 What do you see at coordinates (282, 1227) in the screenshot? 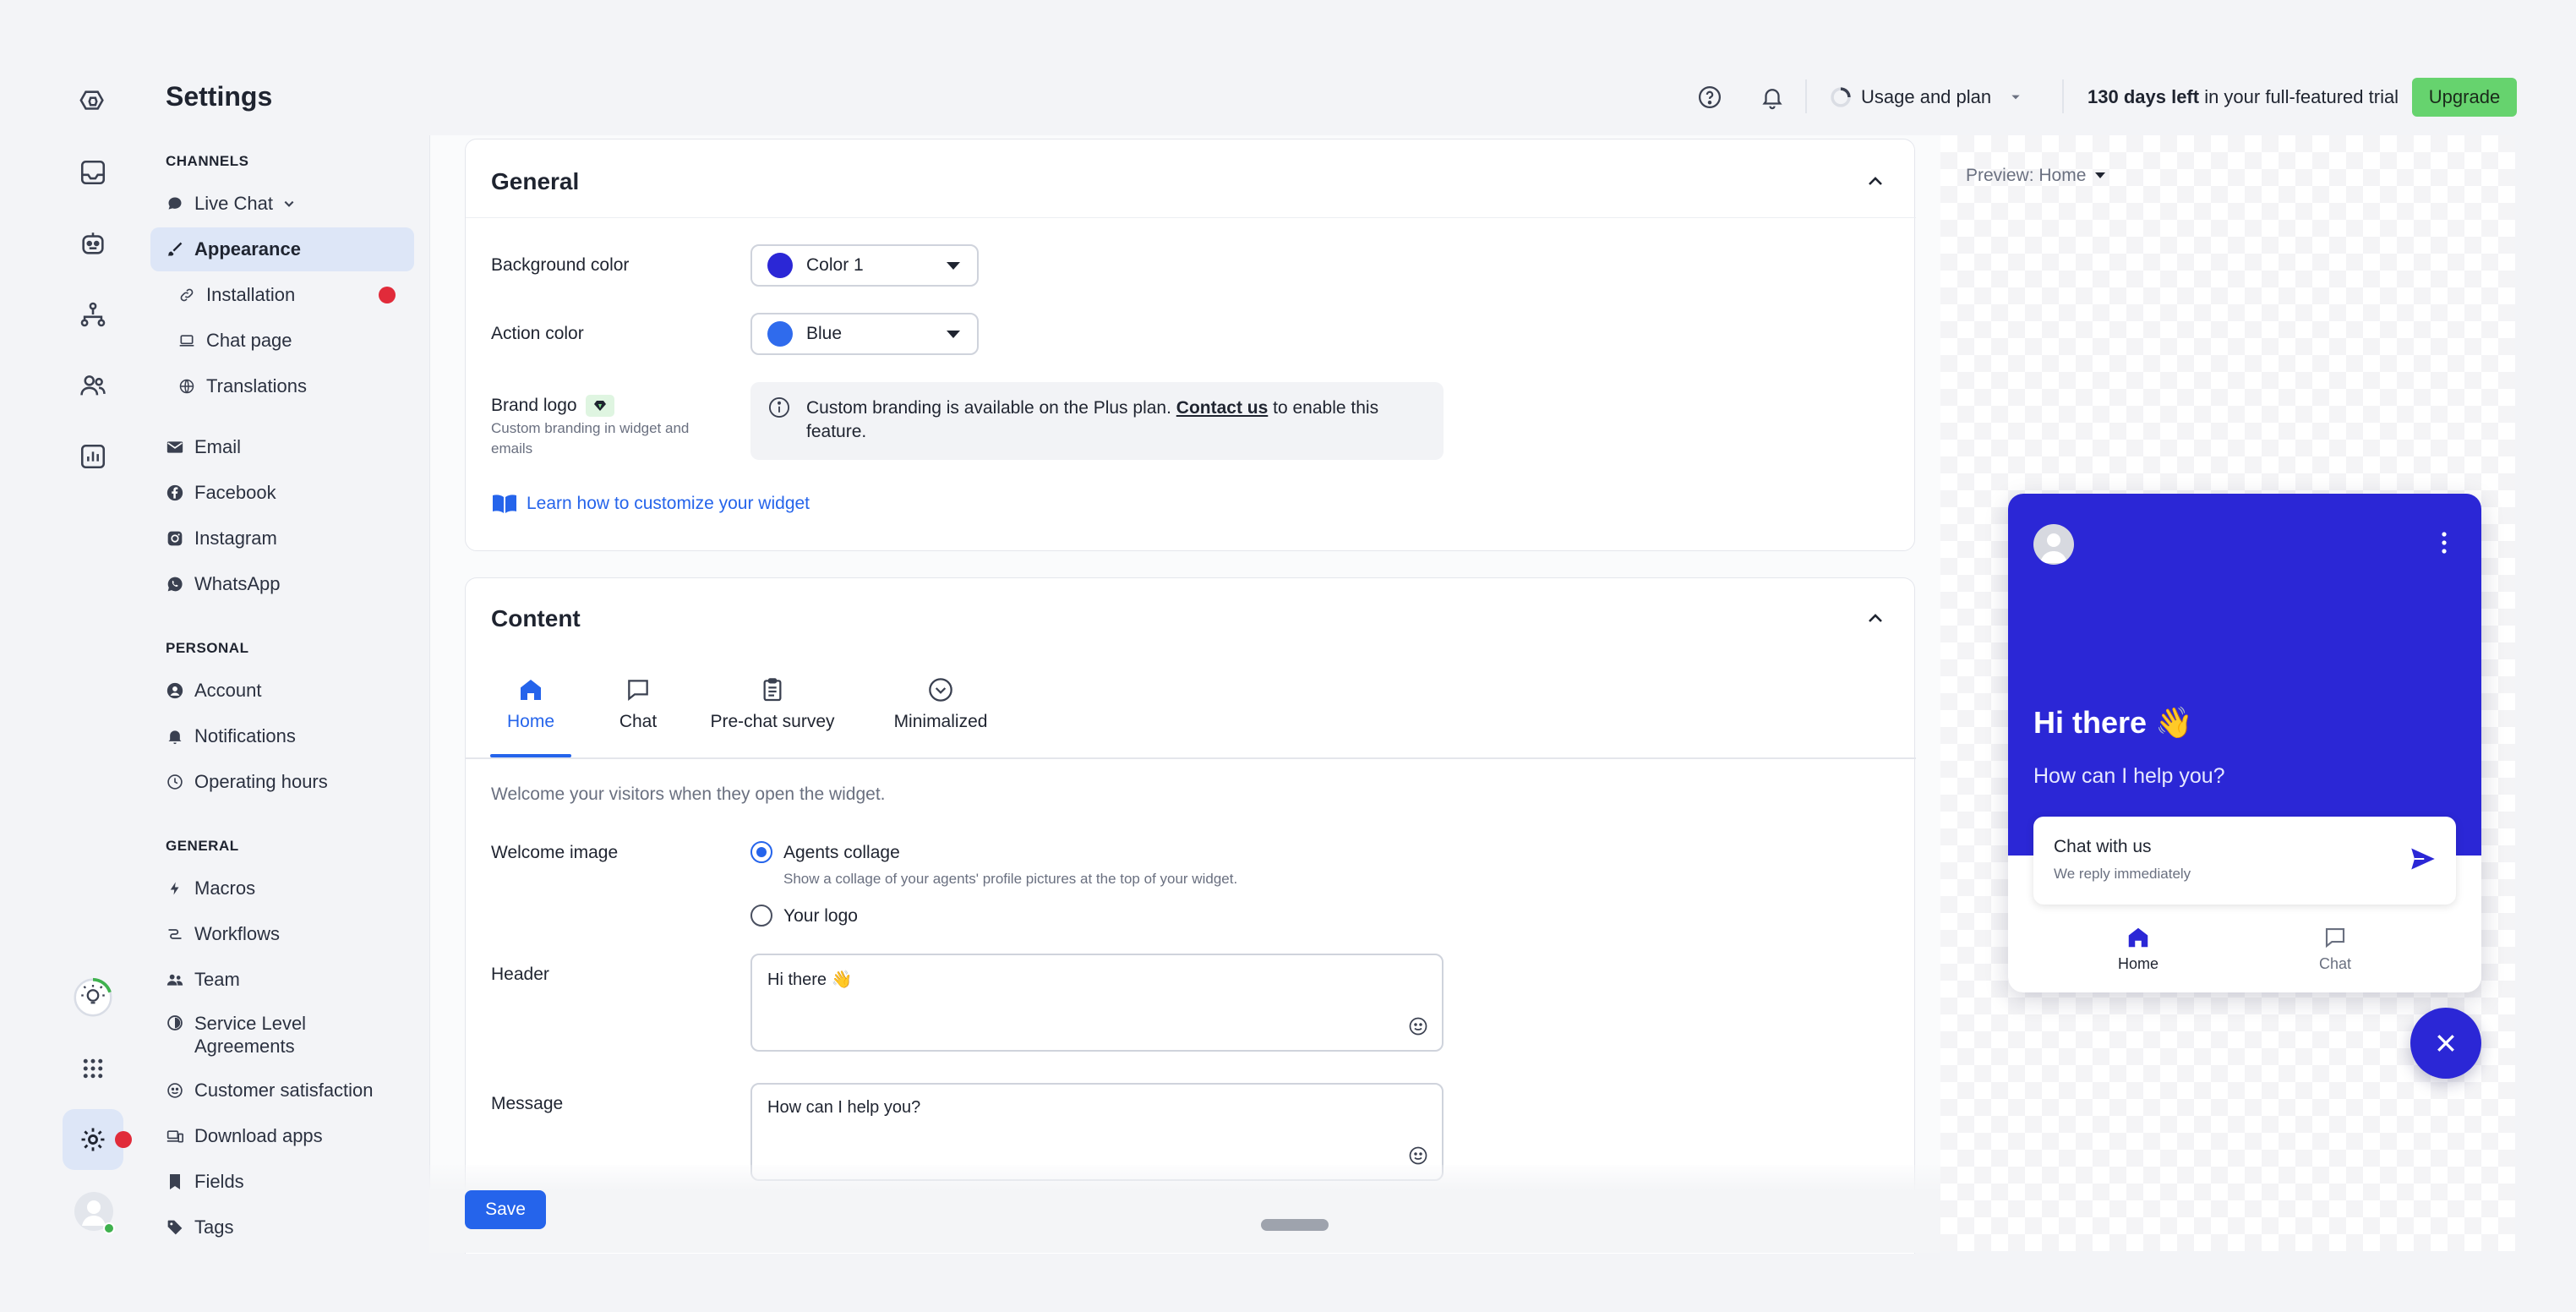
I see `sidebar-item-tags: Tags` at bounding box center [282, 1227].